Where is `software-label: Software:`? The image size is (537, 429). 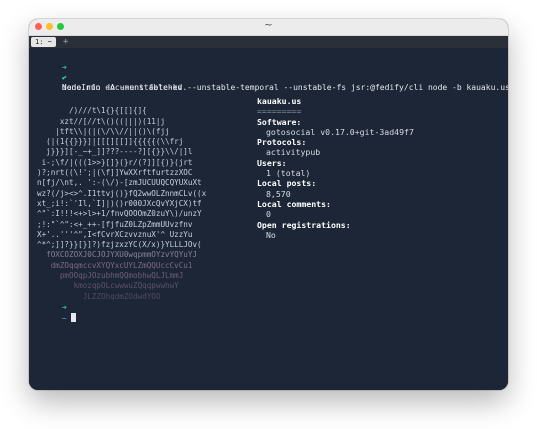
software-label: Software: is located at coordinates (279, 121).